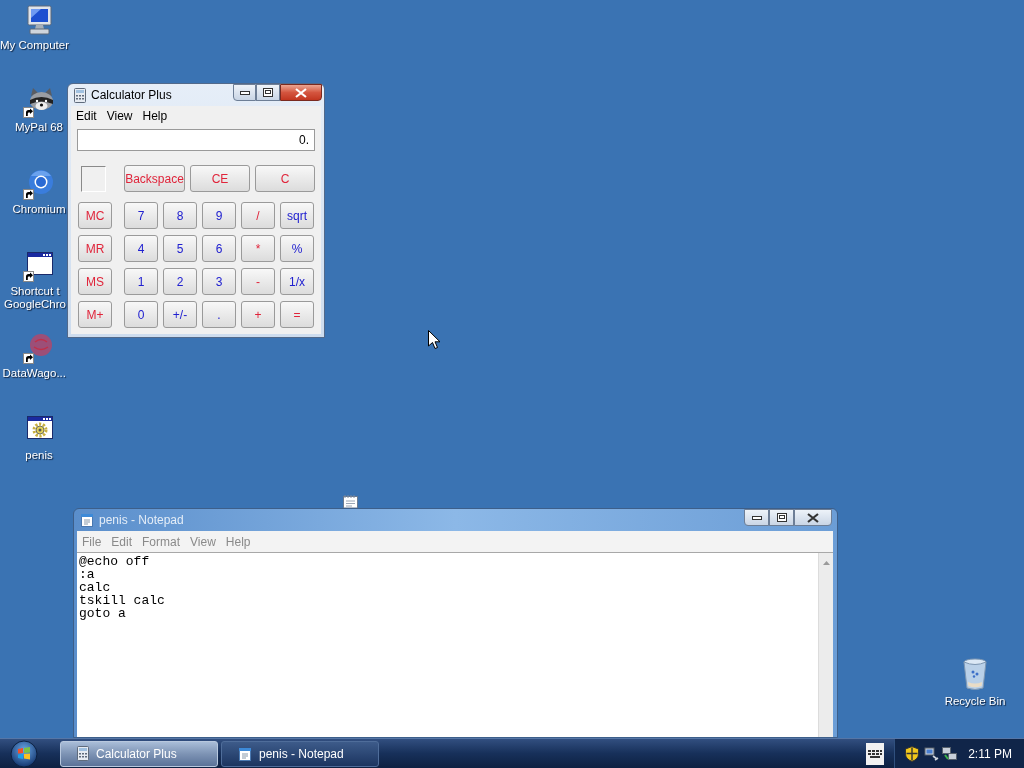  What do you see at coordinates (219, 281) in the screenshot?
I see `calculator-key: 3` at bounding box center [219, 281].